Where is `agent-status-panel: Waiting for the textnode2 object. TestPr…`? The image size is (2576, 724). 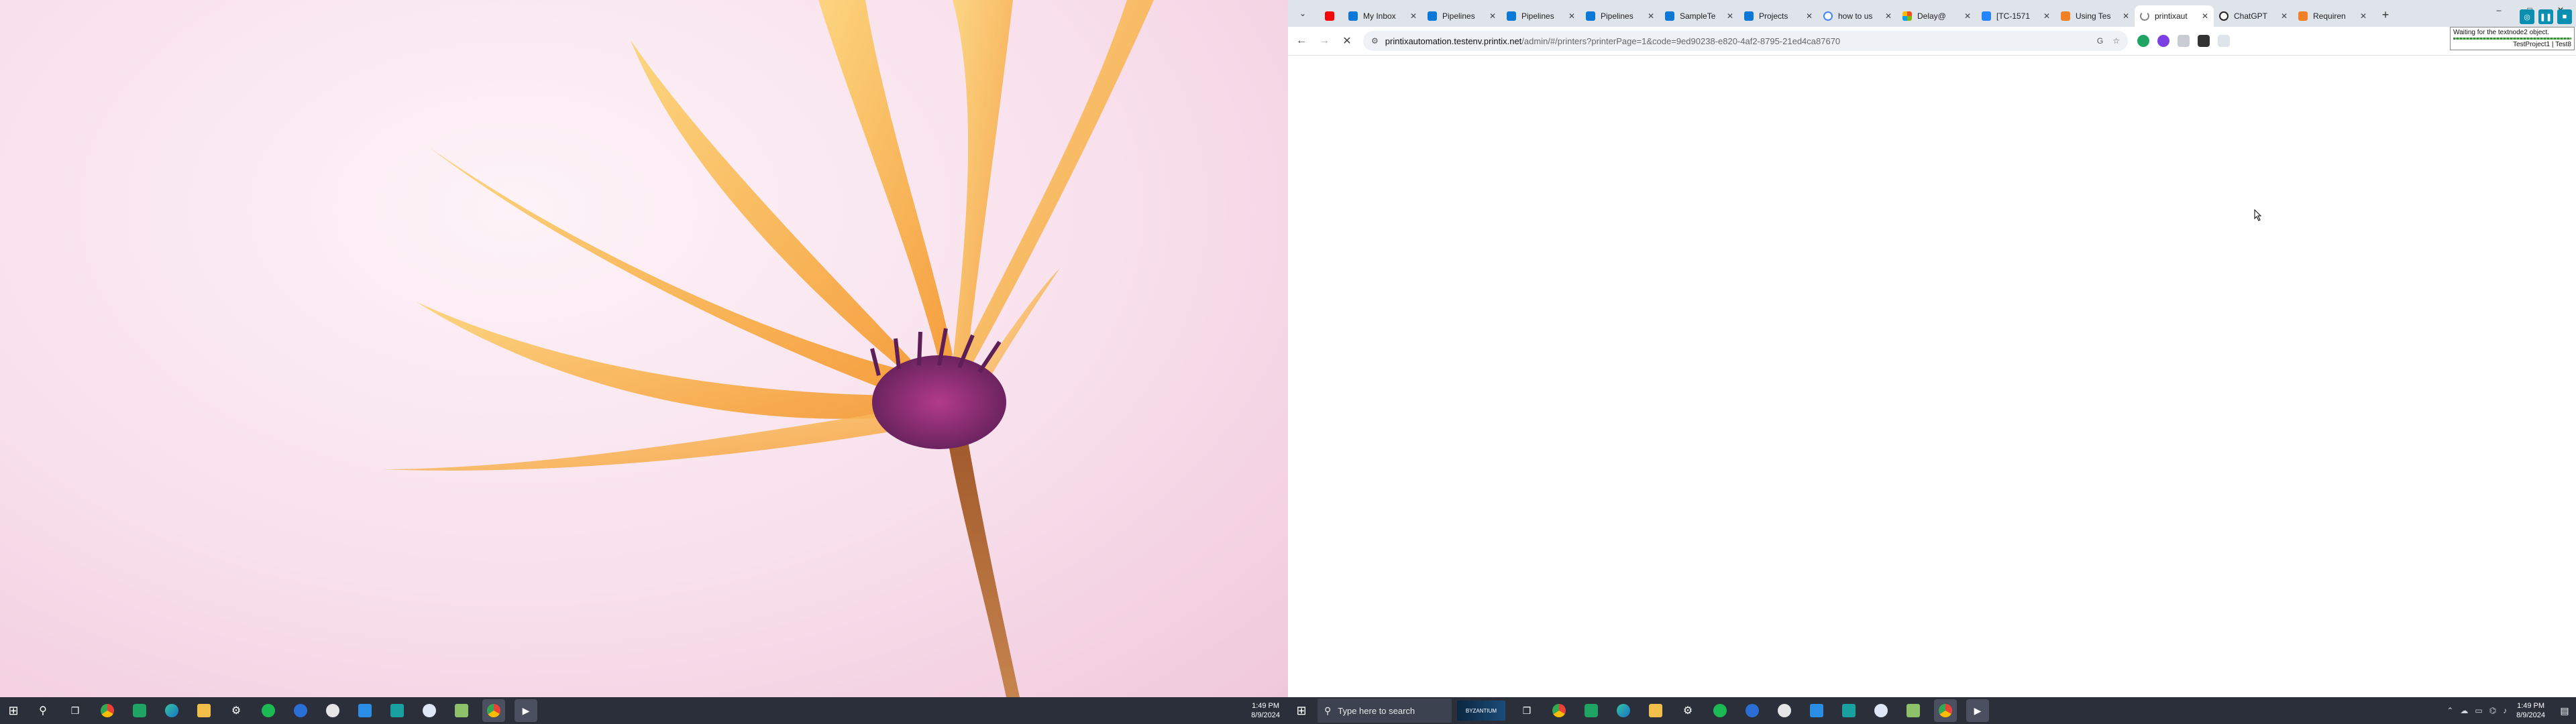
agent-status-panel: Waiting for the textnode2 object. TestPr… is located at coordinates (2512, 38).